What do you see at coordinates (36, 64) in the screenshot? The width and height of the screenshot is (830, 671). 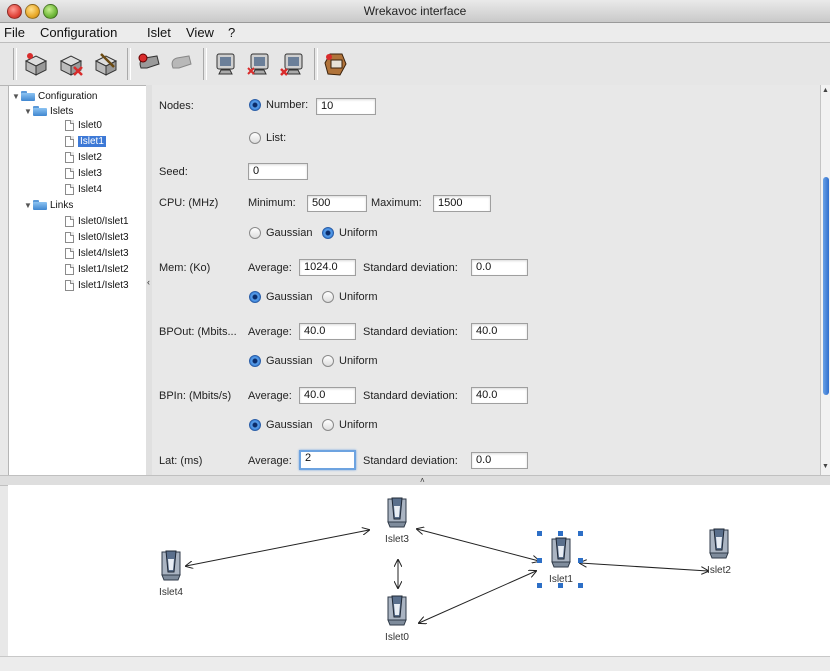 I see `add-box-button` at bounding box center [36, 64].